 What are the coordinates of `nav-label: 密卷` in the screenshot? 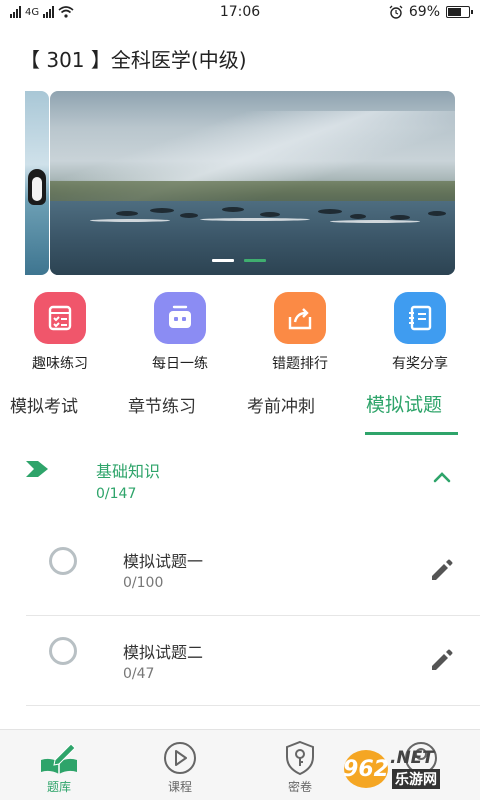 It's located at (299, 787).